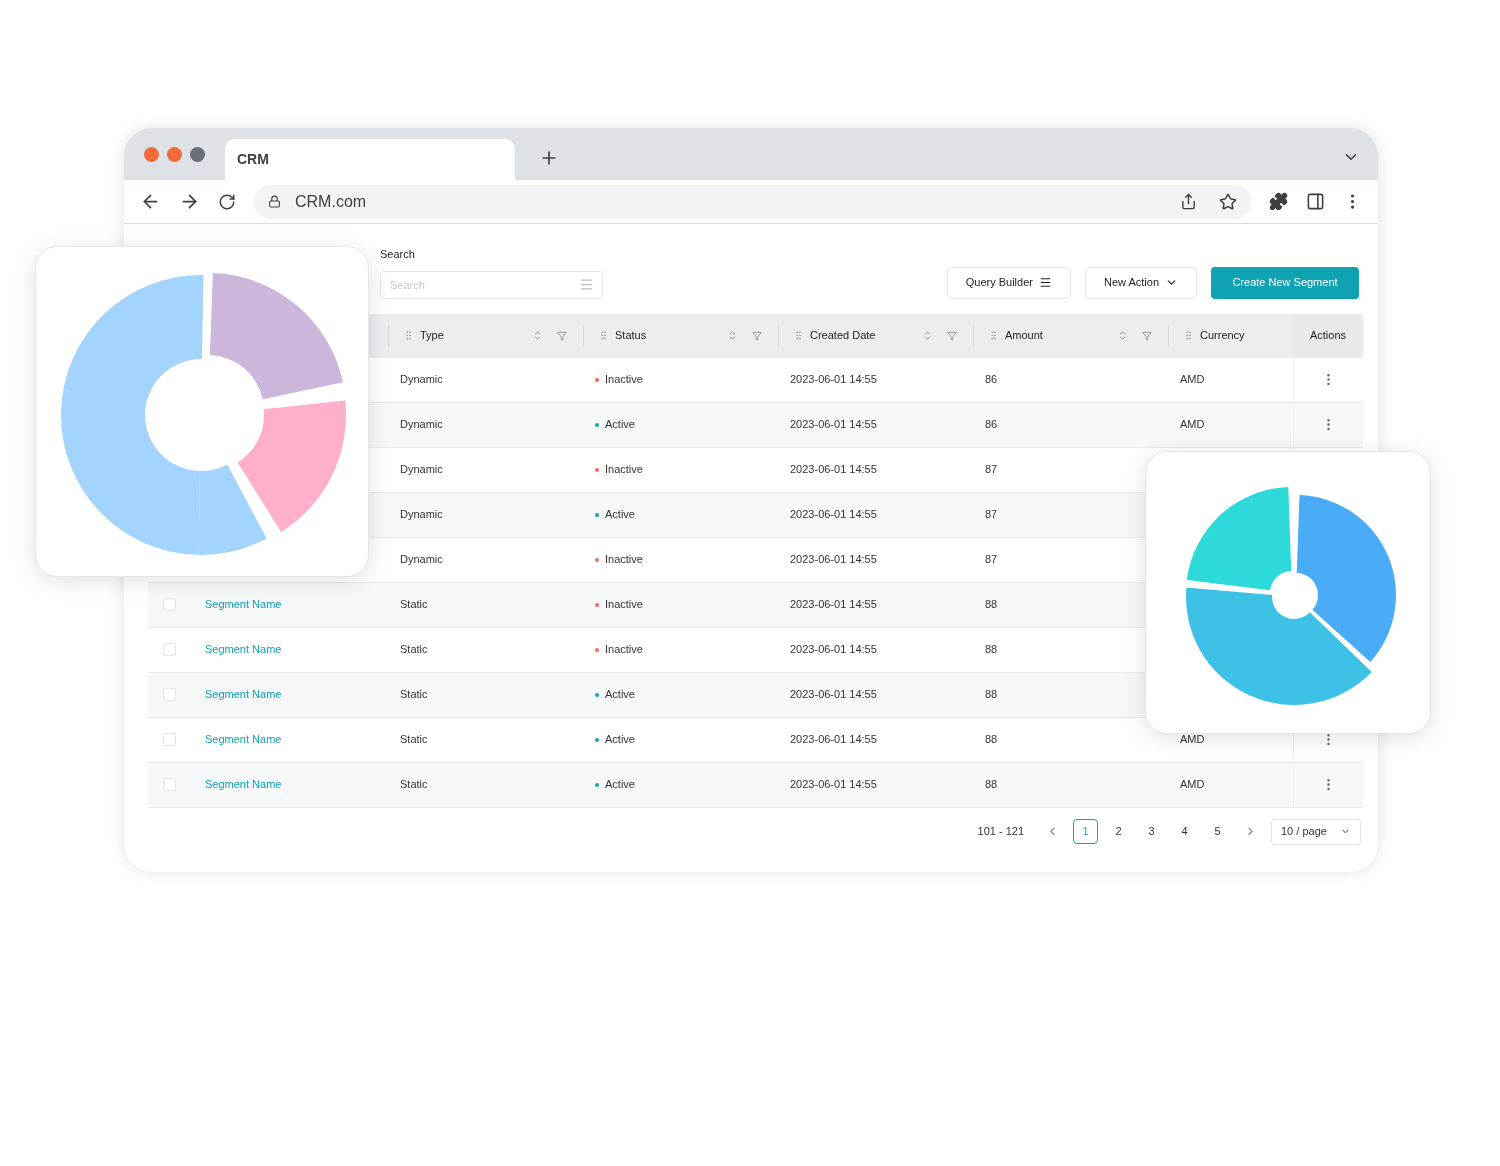 The height and width of the screenshot is (1166, 1500). Describe the element at coordinates (1217, 831) in the screenshot. I see `page-button: 5` at that location.